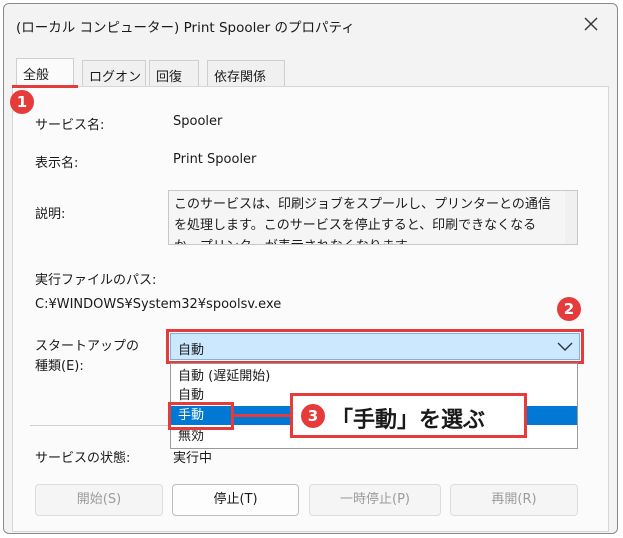 The width and height of the screenshot is (623, 538). What do you see at coordinates (408, 420) in the screenshot?
I see `callout-text: 「手動」を選ぶ` at bounding box center [408, 420].